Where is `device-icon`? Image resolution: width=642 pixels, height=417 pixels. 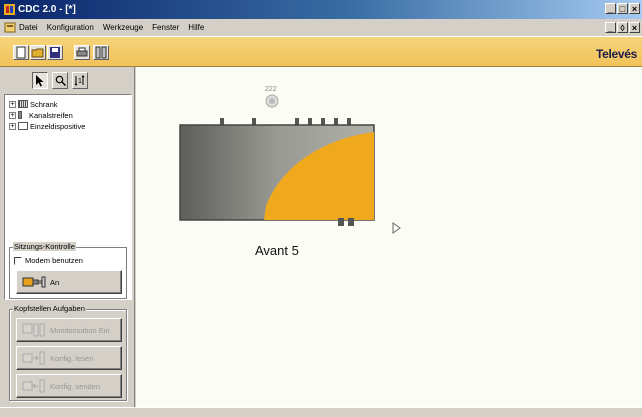
device-icon is located at coordinates (23, 126).